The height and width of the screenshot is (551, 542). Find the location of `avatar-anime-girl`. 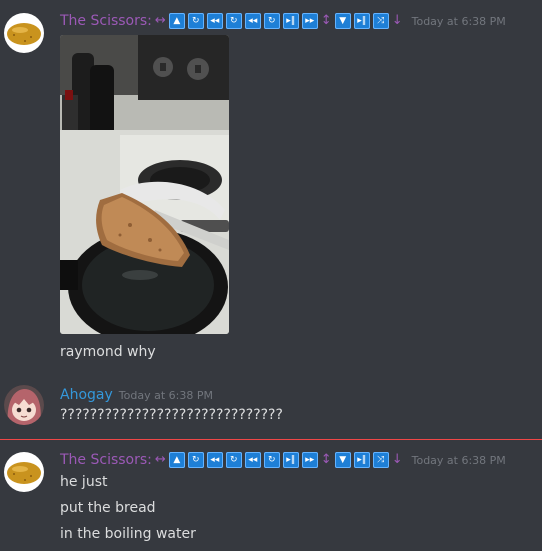

avatar-anime-girl is located at coordinates (24, 405).